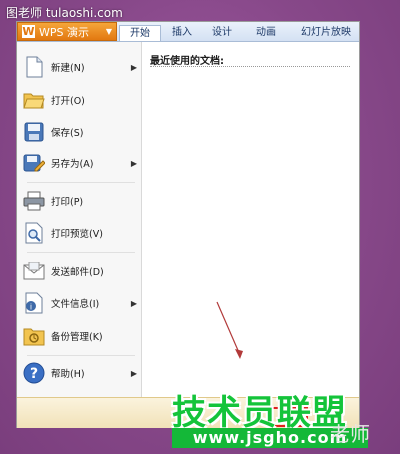 The image size is (400, 454). What do you see at coordinates (259, 413) in the screenshot?
I see `watermark-brand: 技术员联盟` at bounding box center [259, 413].